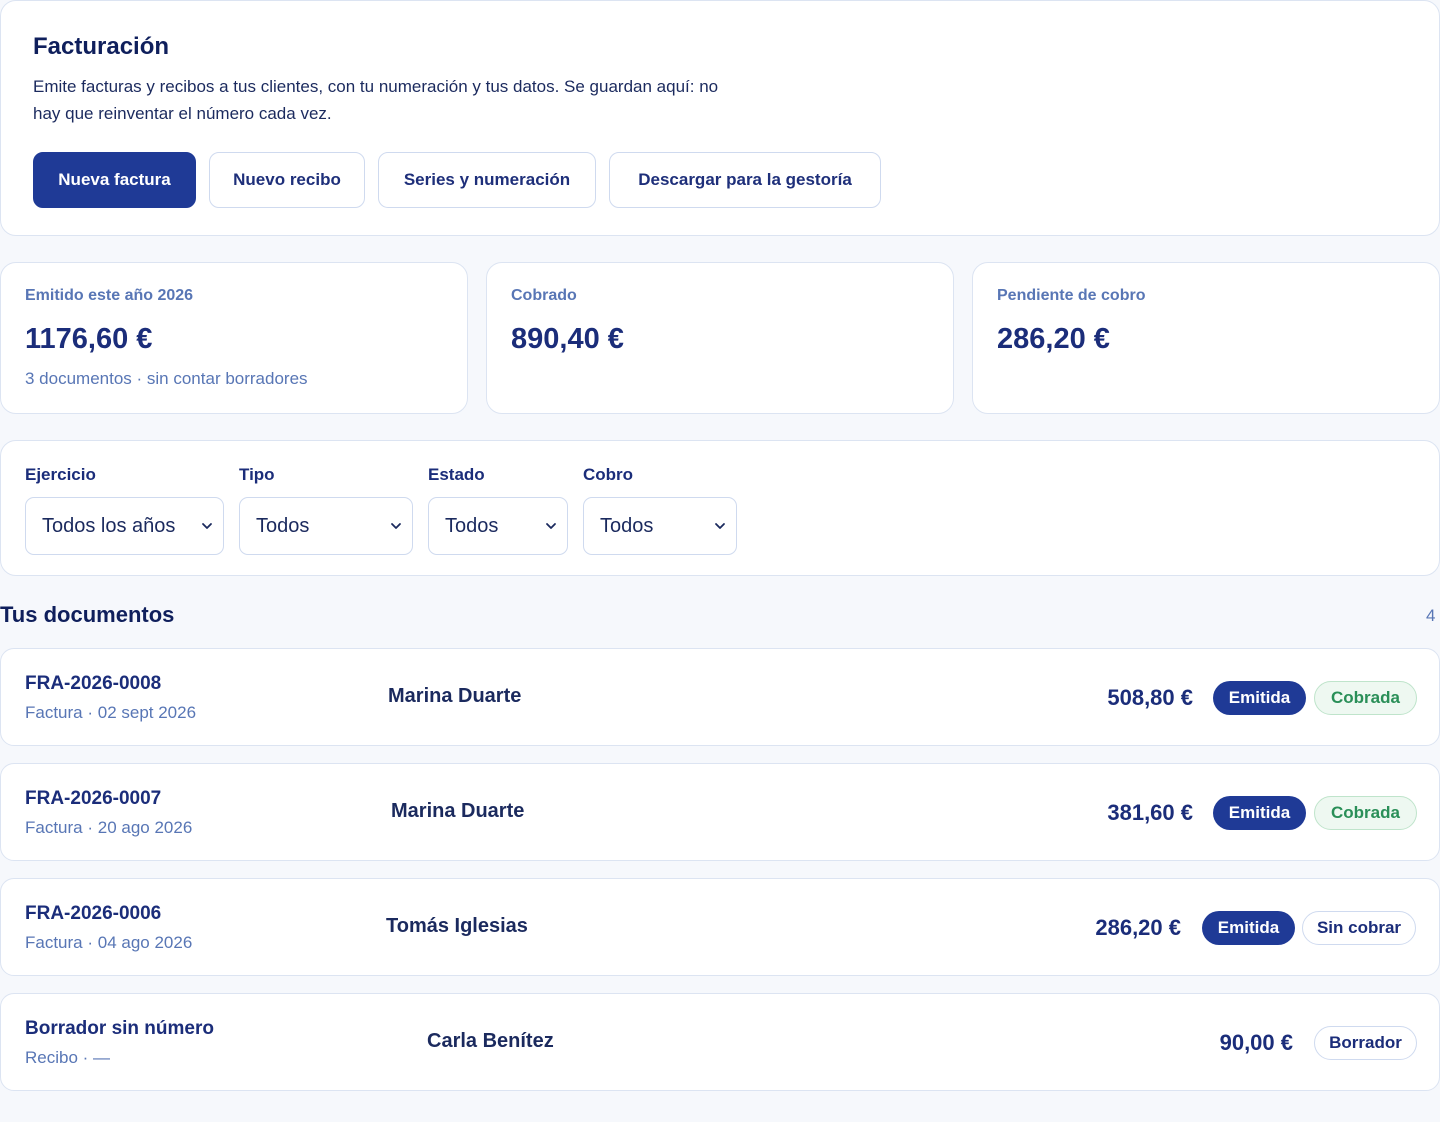  Describe the element at coordinates (257, 474) in the screenshot. I see `filter-label-type: Tipo` at that location.